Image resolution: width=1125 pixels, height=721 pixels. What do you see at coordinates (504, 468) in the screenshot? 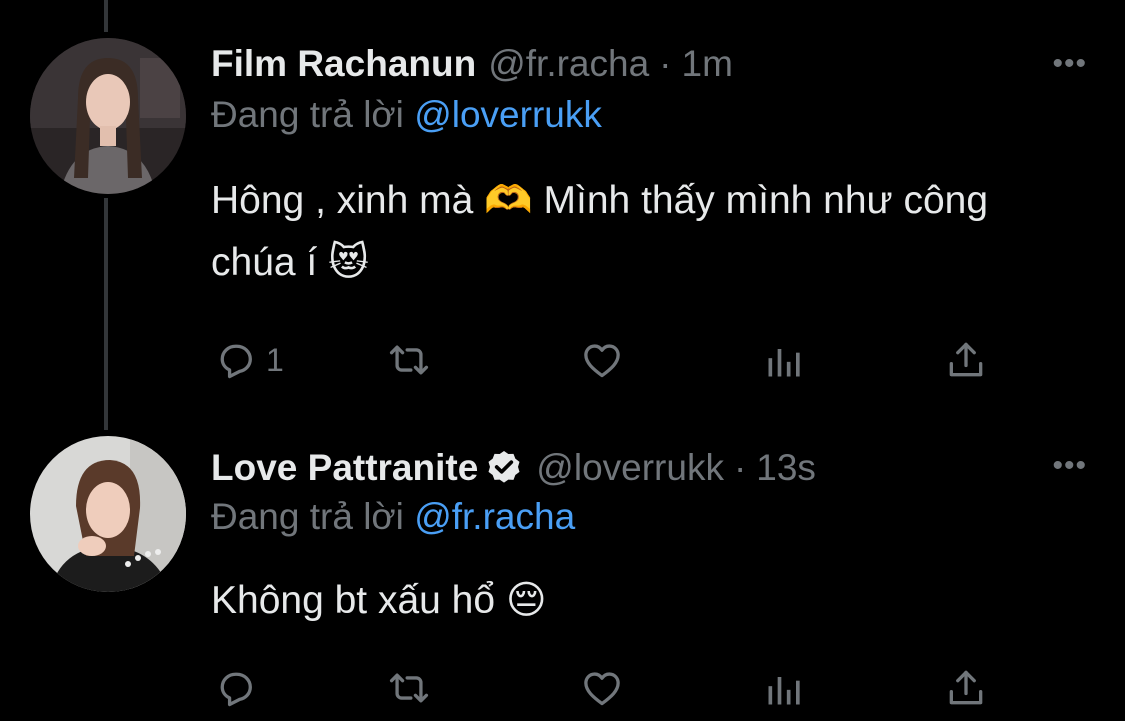
I see `verified-badge-icon` at bounding box center [504, 468].